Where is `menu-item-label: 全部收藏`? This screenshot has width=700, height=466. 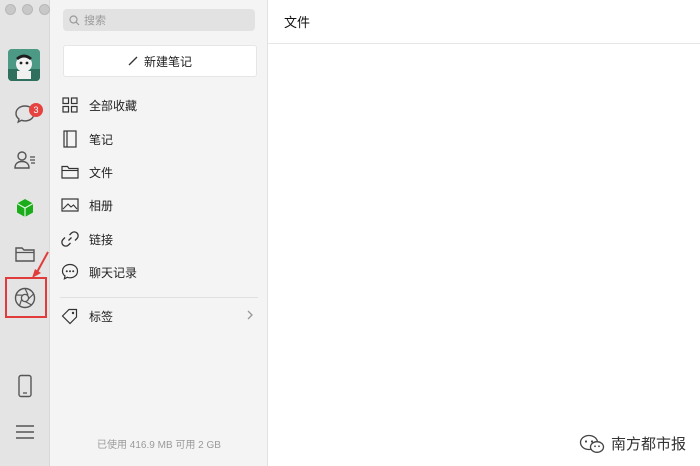
menu-item-label: 全部收藏 is located at coordinates (113, 105).